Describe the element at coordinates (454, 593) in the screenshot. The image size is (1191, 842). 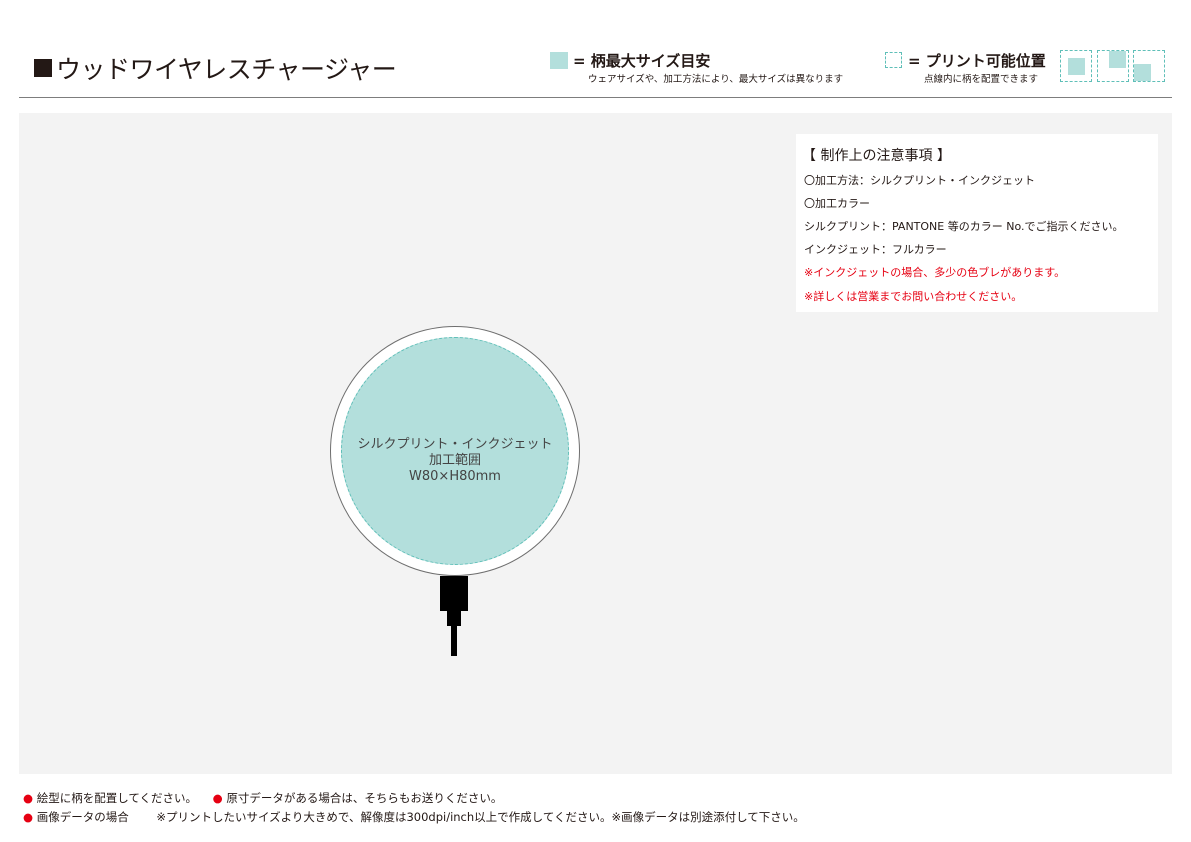
I see `usb-plug` at that location.